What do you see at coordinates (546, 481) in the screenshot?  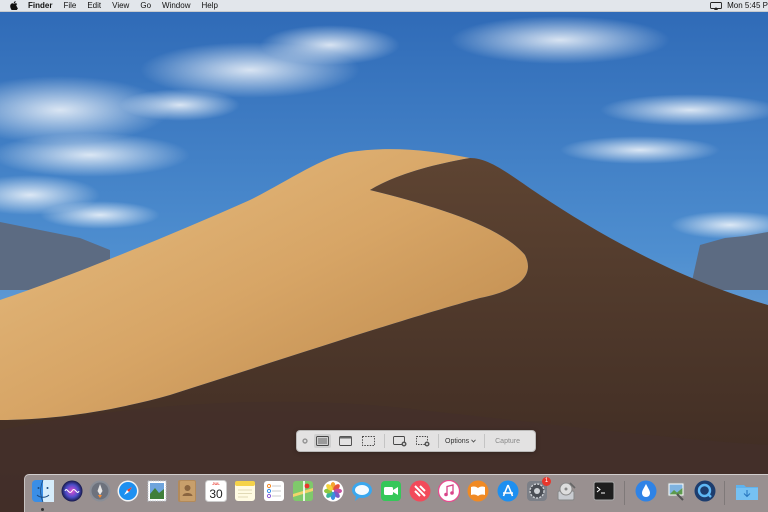 I see `notification-badge: 1` at bounding box center [546, 481].